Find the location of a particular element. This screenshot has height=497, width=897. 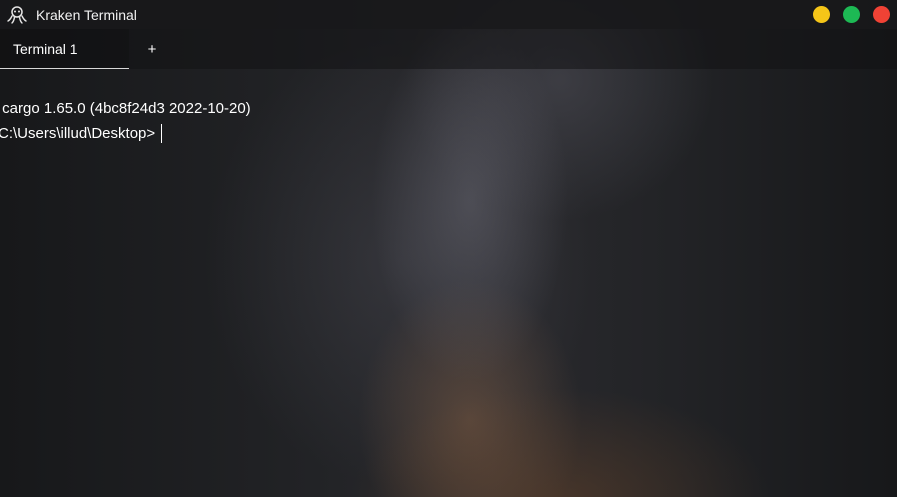

prompt-line: C:\Users\illud\Desktop> is located at coordinates (448, 133).